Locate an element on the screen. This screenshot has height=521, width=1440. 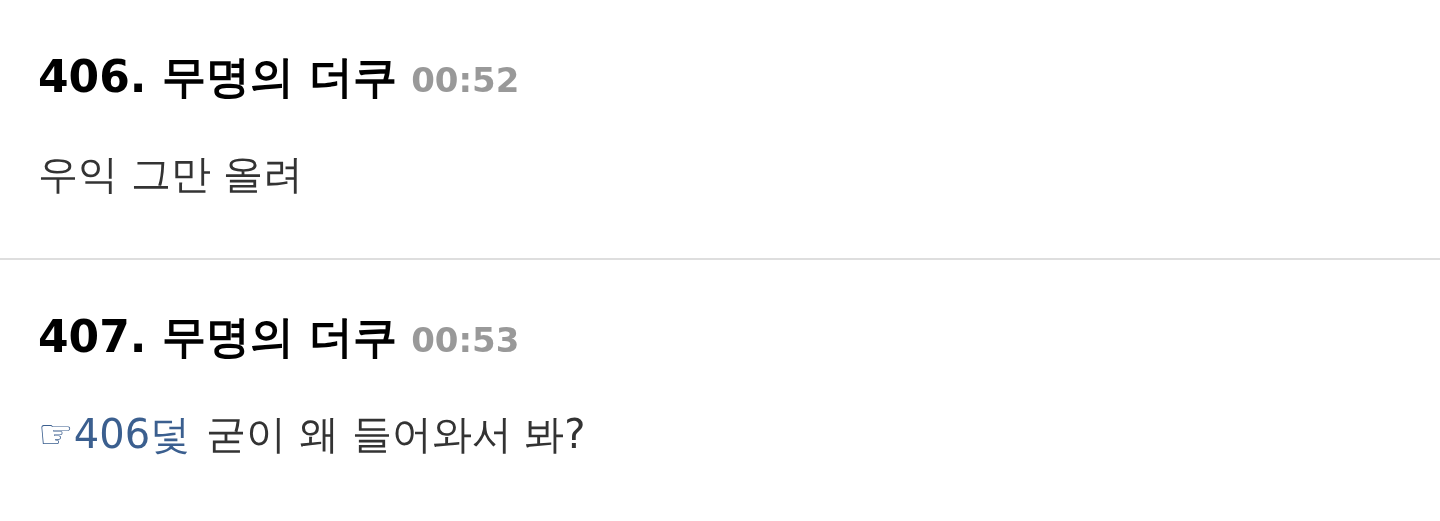
comment-time: 00:52 is located at coordinates (465, 80).